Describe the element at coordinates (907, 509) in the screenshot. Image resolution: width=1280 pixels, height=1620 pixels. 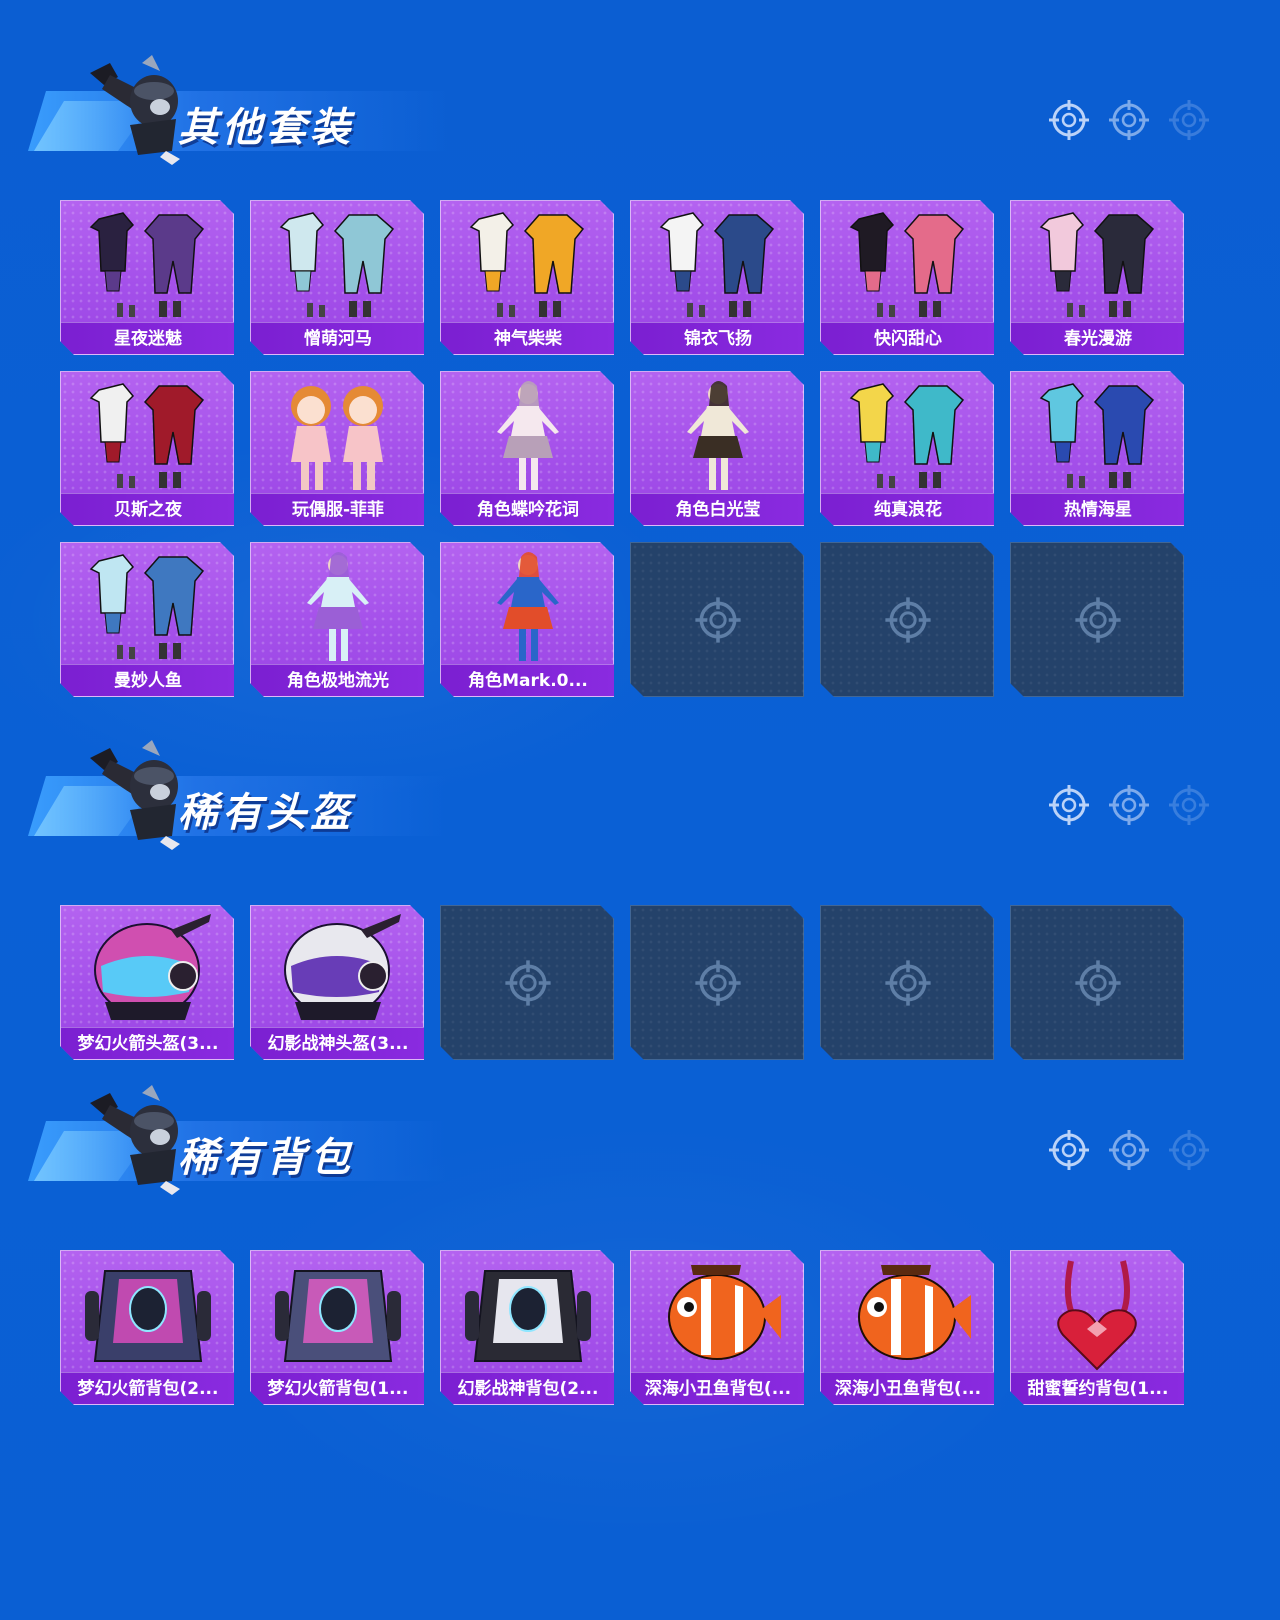
I see `item-name: 纯真浪花` at that location.